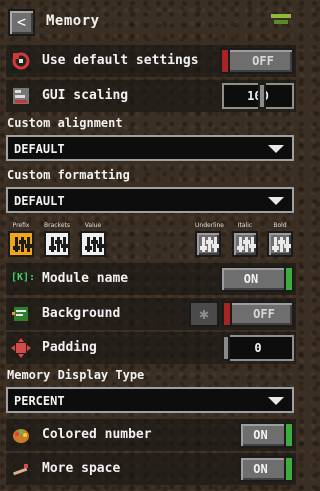 The width and height of the screenshot is (320, 491). What do you see at coordinates (21, 348) in the screenshot?
I see `padding-icon` at bounding box center [21, 348].